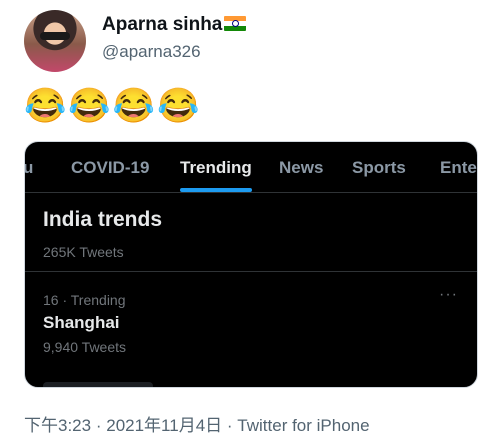  I want to click on india-flag-icon, so click(235, 23).